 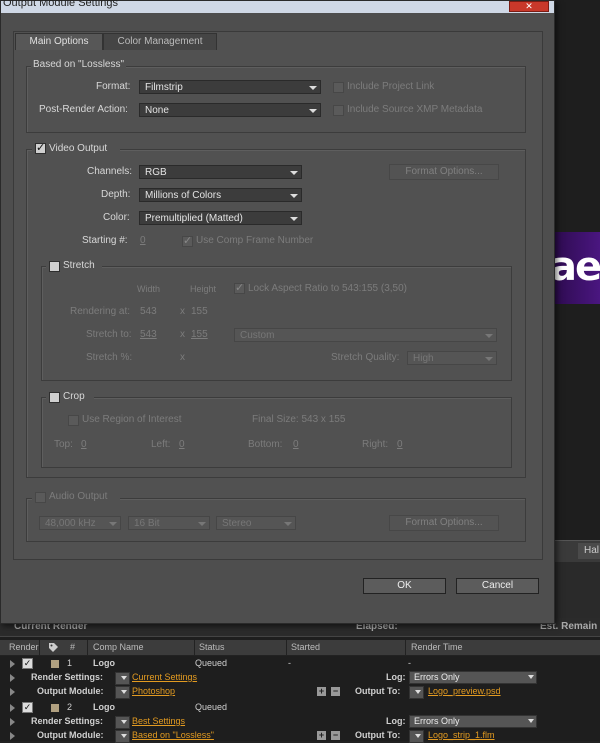 I want to click on crop-top-label: Top:, so click(x=63, y=444).